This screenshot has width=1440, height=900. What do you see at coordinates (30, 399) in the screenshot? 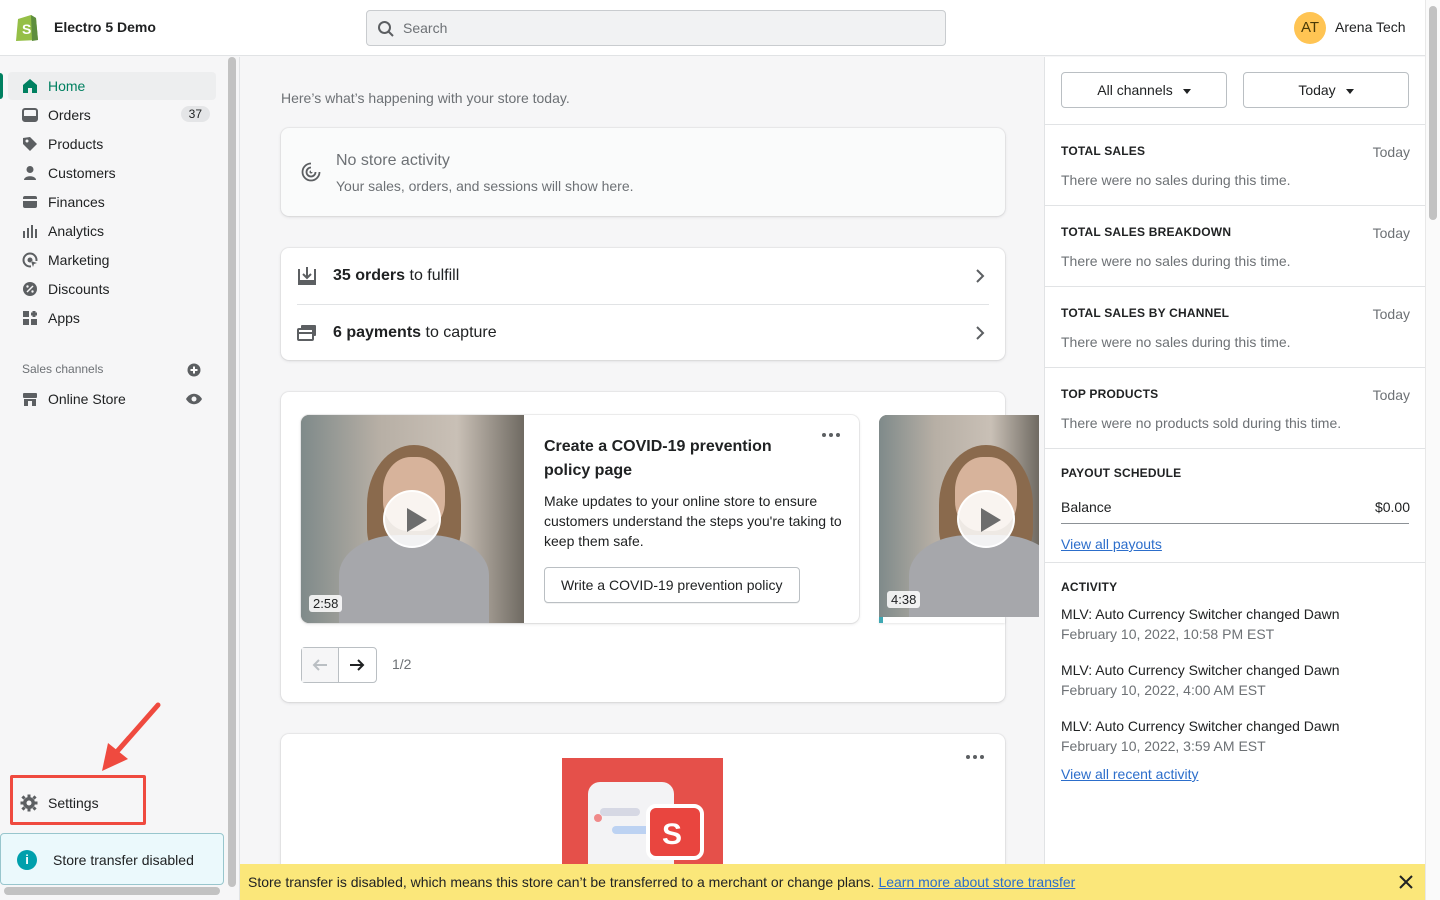
I see `store-icon` at bounding box center [30, 399].